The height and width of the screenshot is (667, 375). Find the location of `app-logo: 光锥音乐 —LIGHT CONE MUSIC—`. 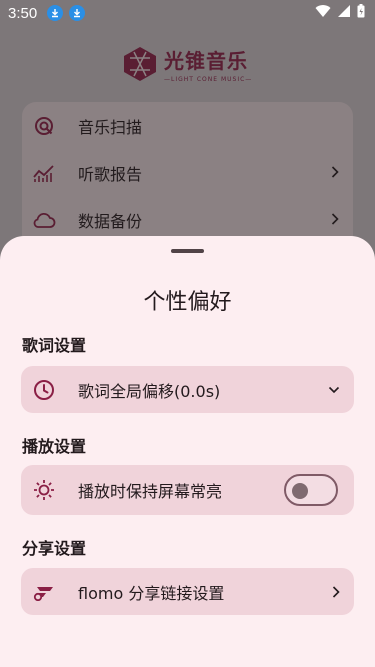

app-logo: 光锥音乐 —LIGHT CONE MUSIC— is located at coordinates (192, 64).